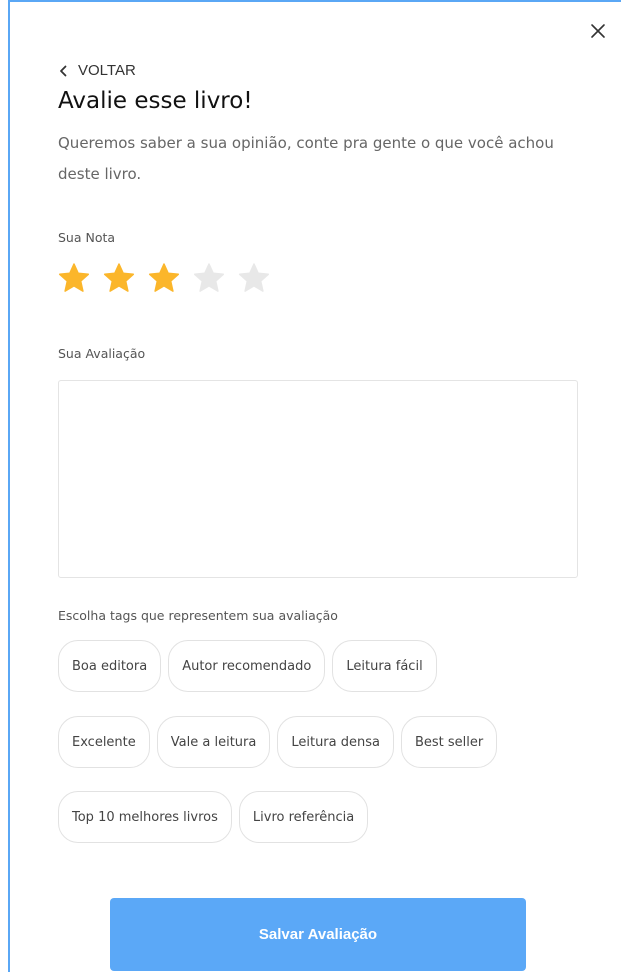  What do you see at coordinates (303, 817) in the screenshot?
I see `tag-livro-referencia: Livro referência` at bounding box center [303, 817].